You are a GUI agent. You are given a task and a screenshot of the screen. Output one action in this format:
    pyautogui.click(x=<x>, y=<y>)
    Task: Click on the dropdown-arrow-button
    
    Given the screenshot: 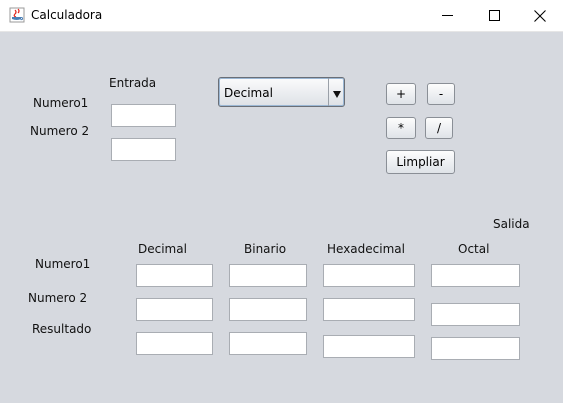 What is the action you would take?
    pyautogui.click(x=336, y=92)
    